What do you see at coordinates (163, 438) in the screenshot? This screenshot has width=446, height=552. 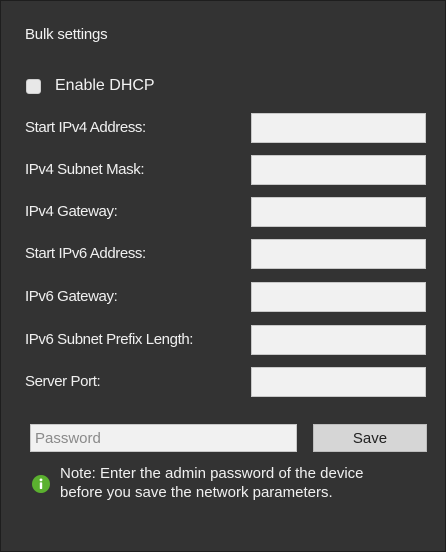 I see `password-input` at bounding box center [163, 438].